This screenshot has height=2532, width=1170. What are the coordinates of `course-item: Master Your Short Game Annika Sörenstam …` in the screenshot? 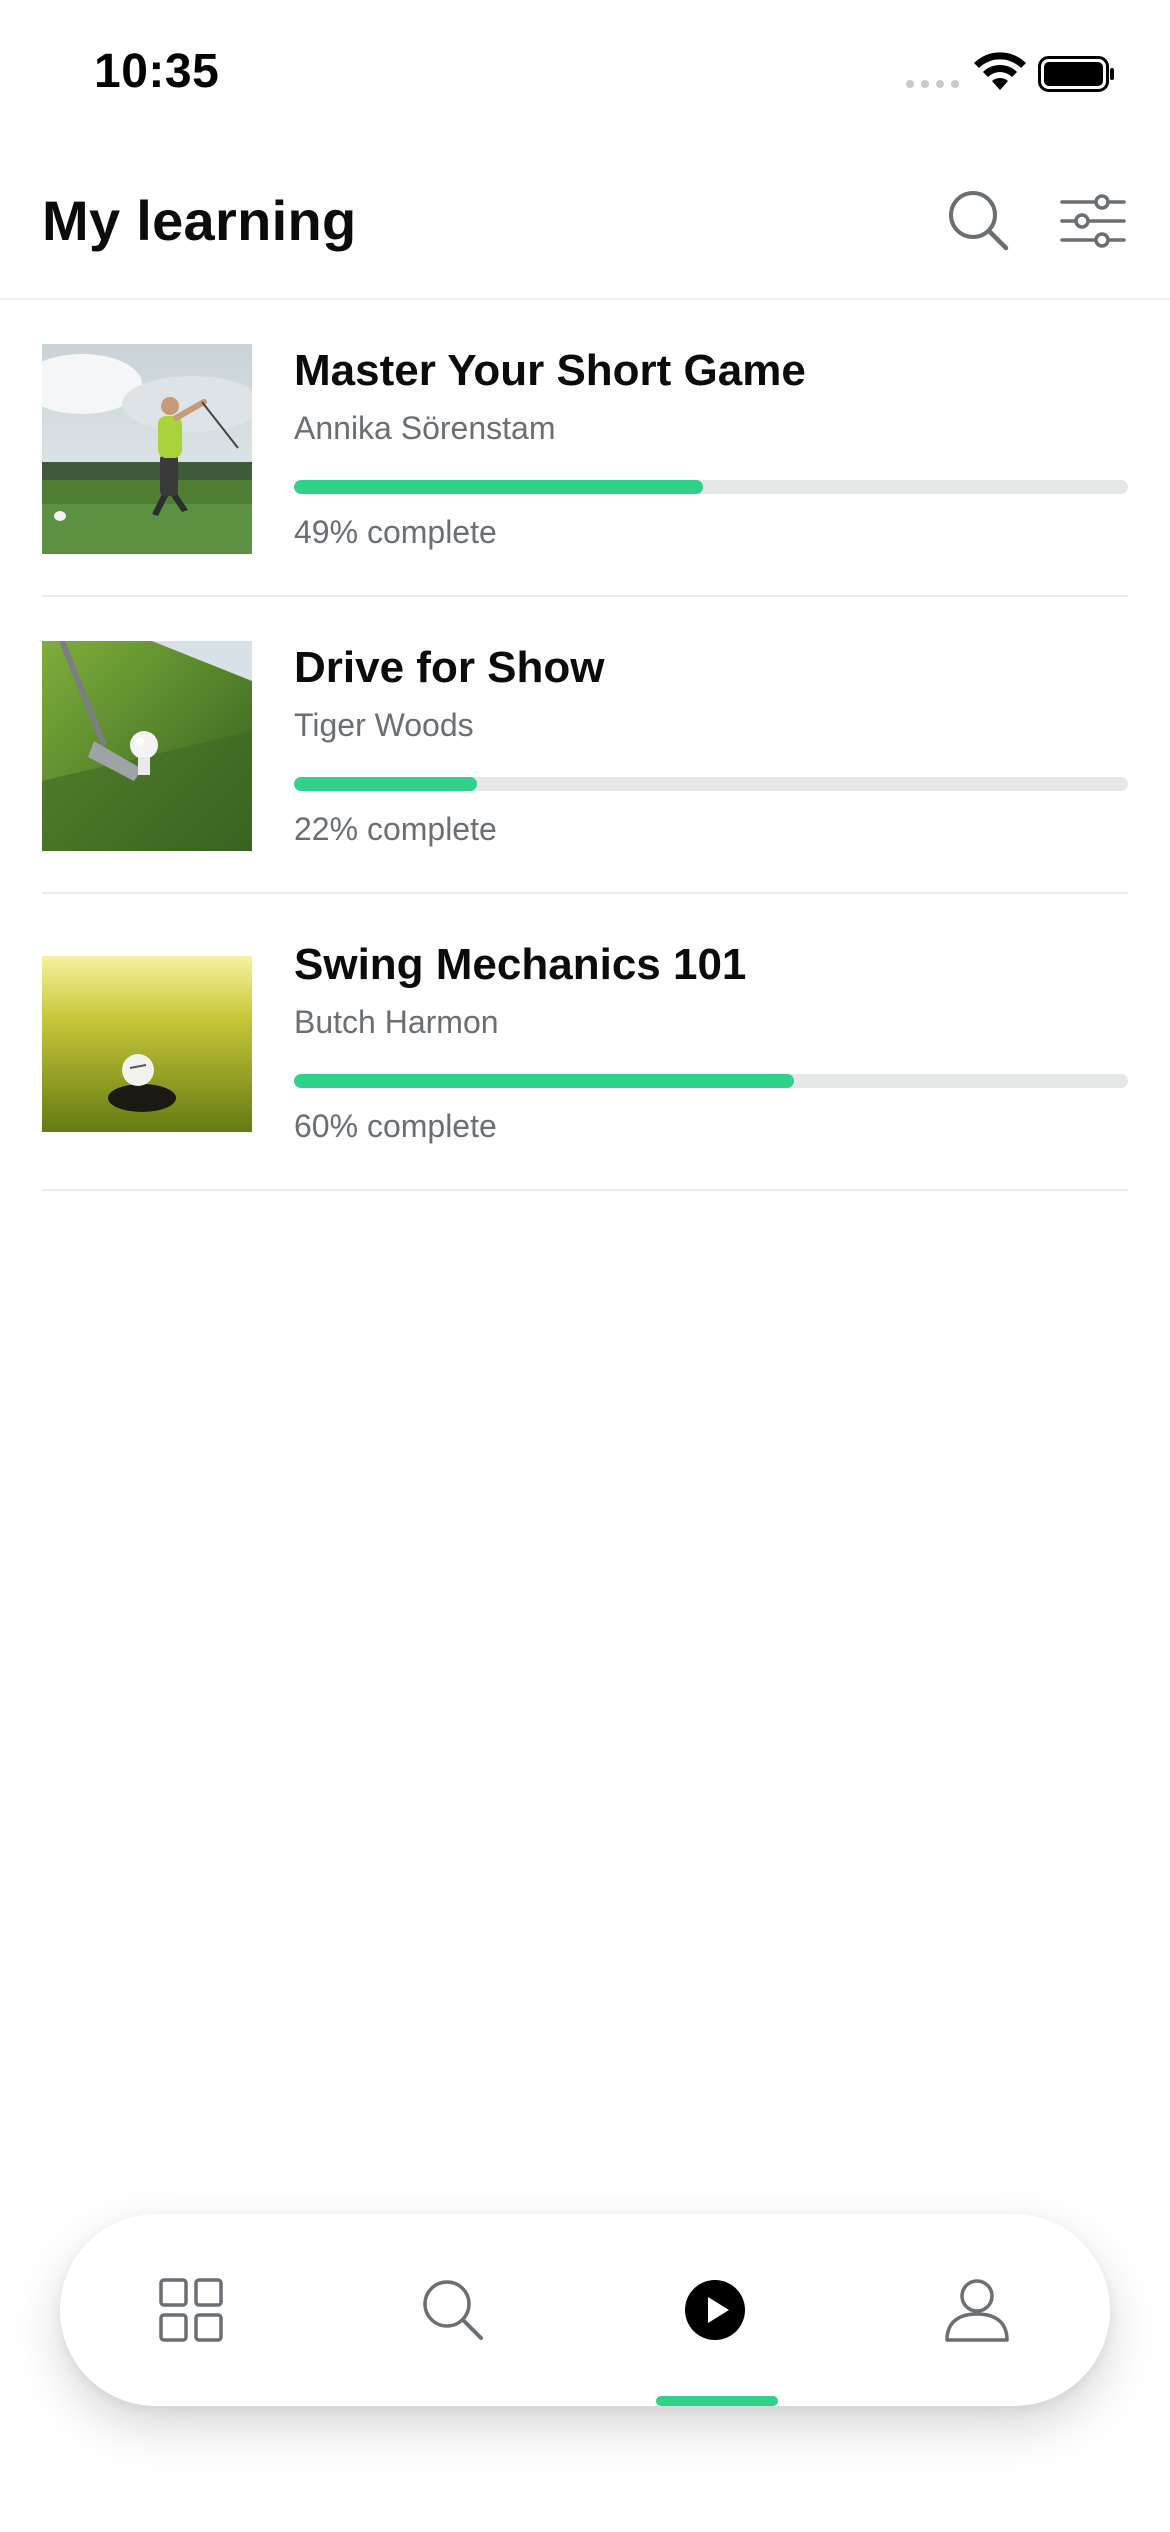 It's located at (585, 448).